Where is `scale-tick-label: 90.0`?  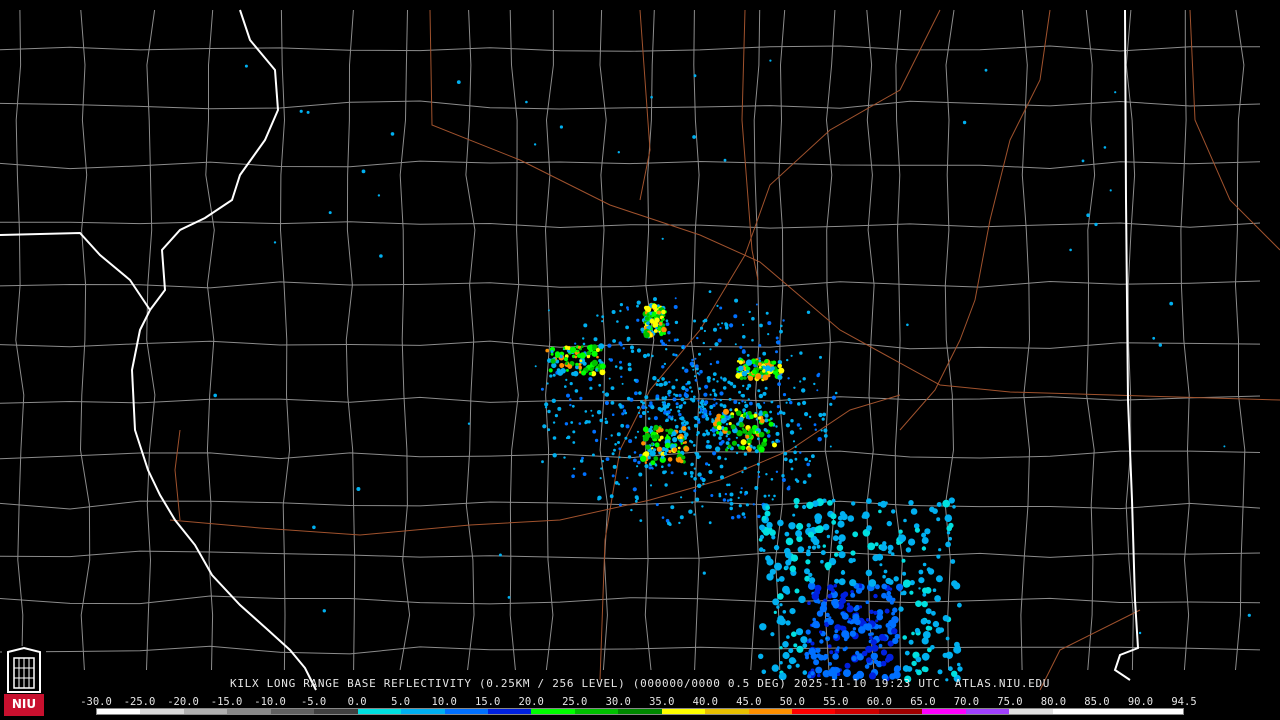
scale-tick-label: 90.0 is located at coordinates (1140, 702).